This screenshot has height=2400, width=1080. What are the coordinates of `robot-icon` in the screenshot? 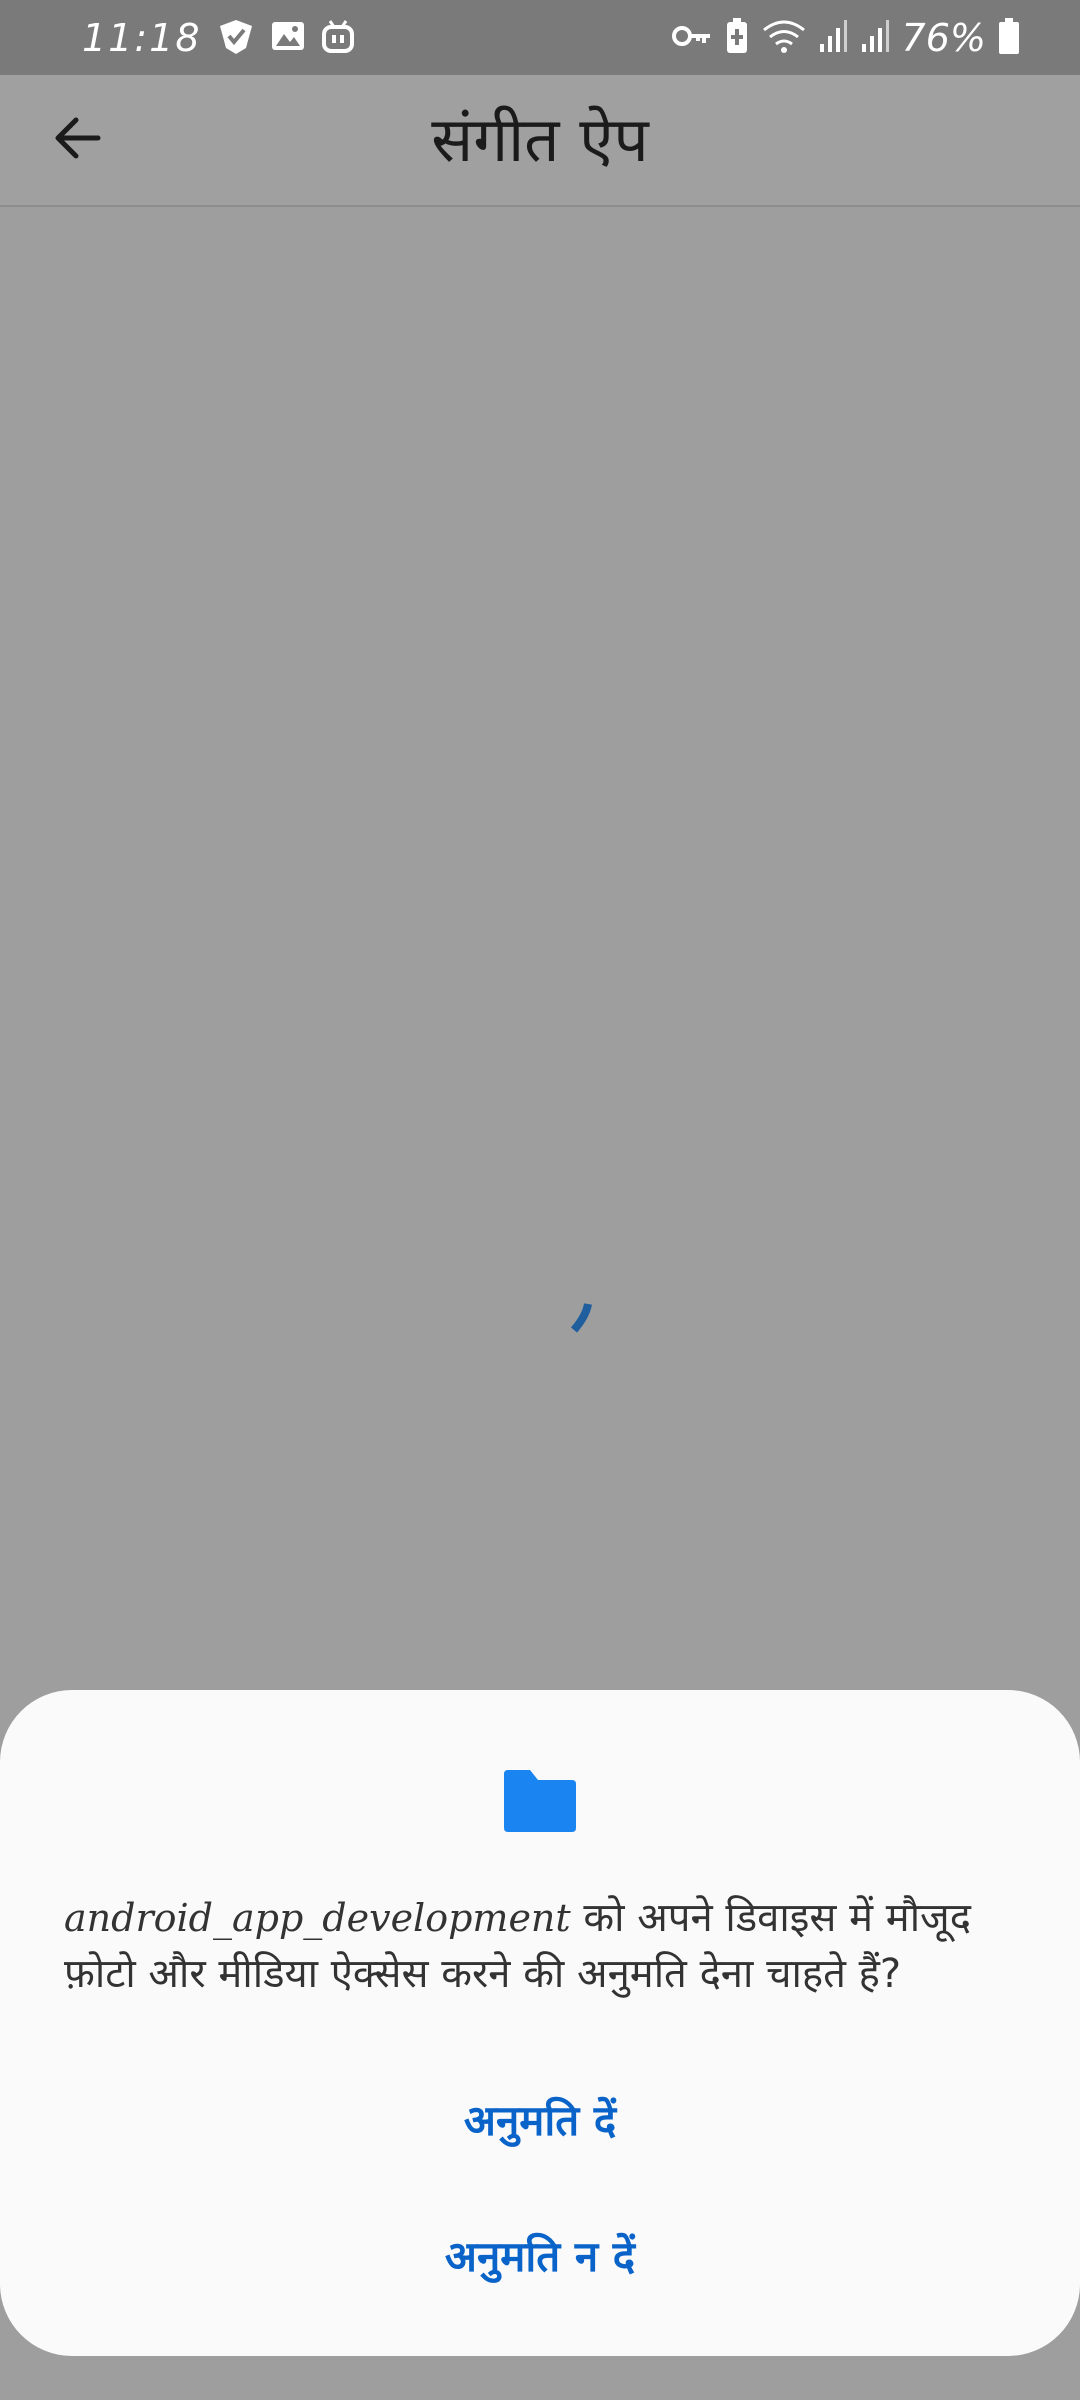 It's located at (338, 38).